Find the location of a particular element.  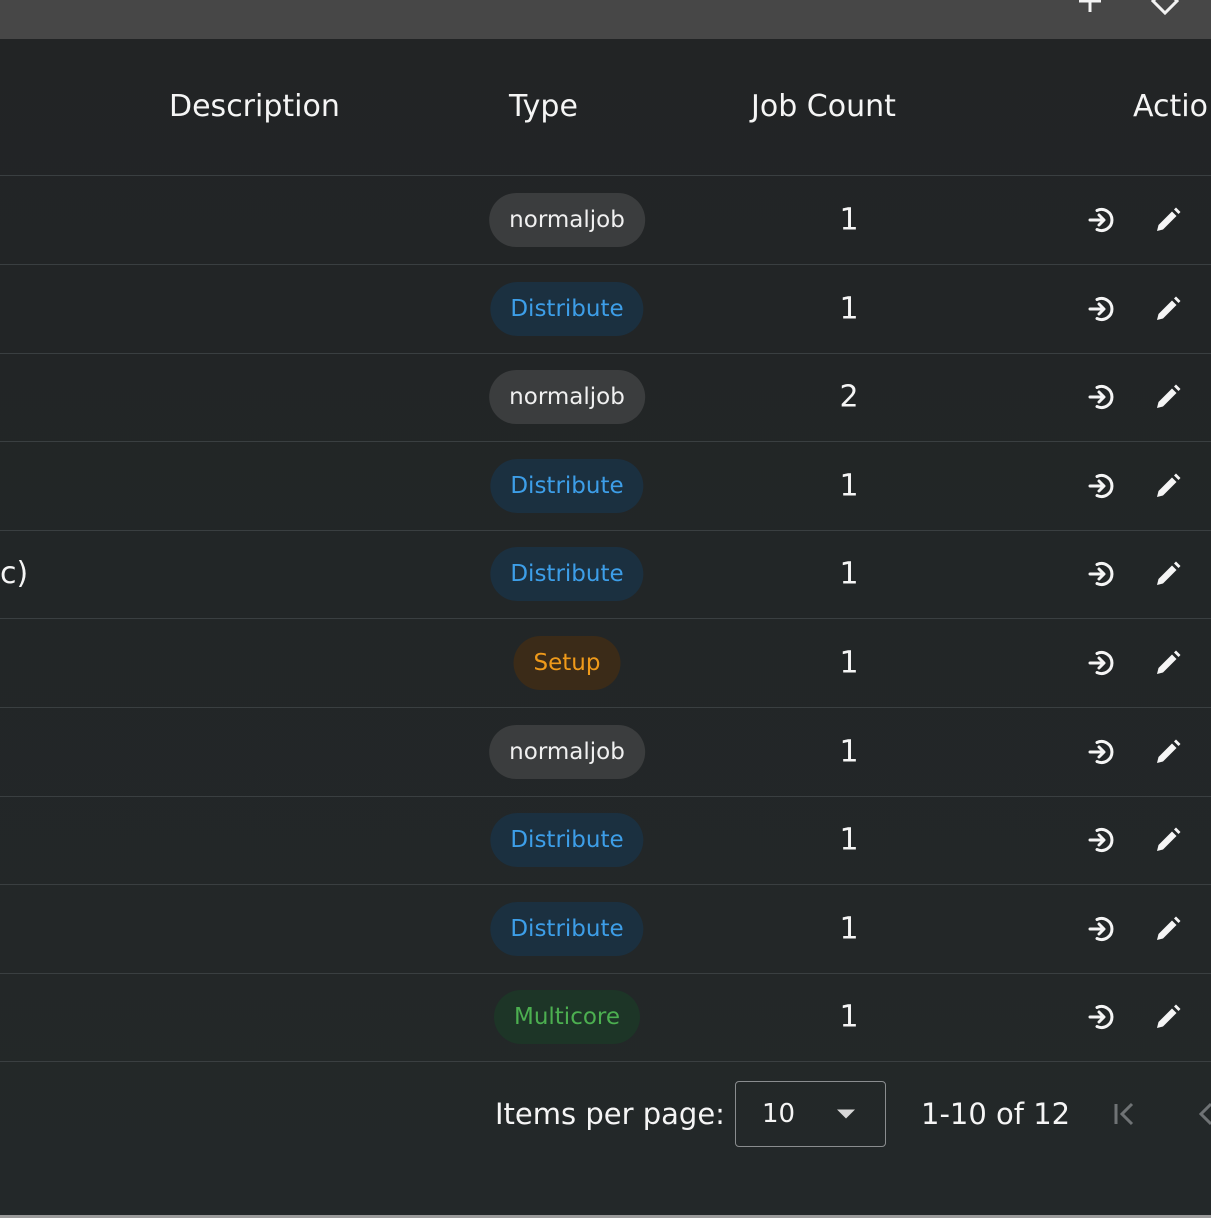

table-header: Description Type Job Count Actio is located at coordinates (605, 107).